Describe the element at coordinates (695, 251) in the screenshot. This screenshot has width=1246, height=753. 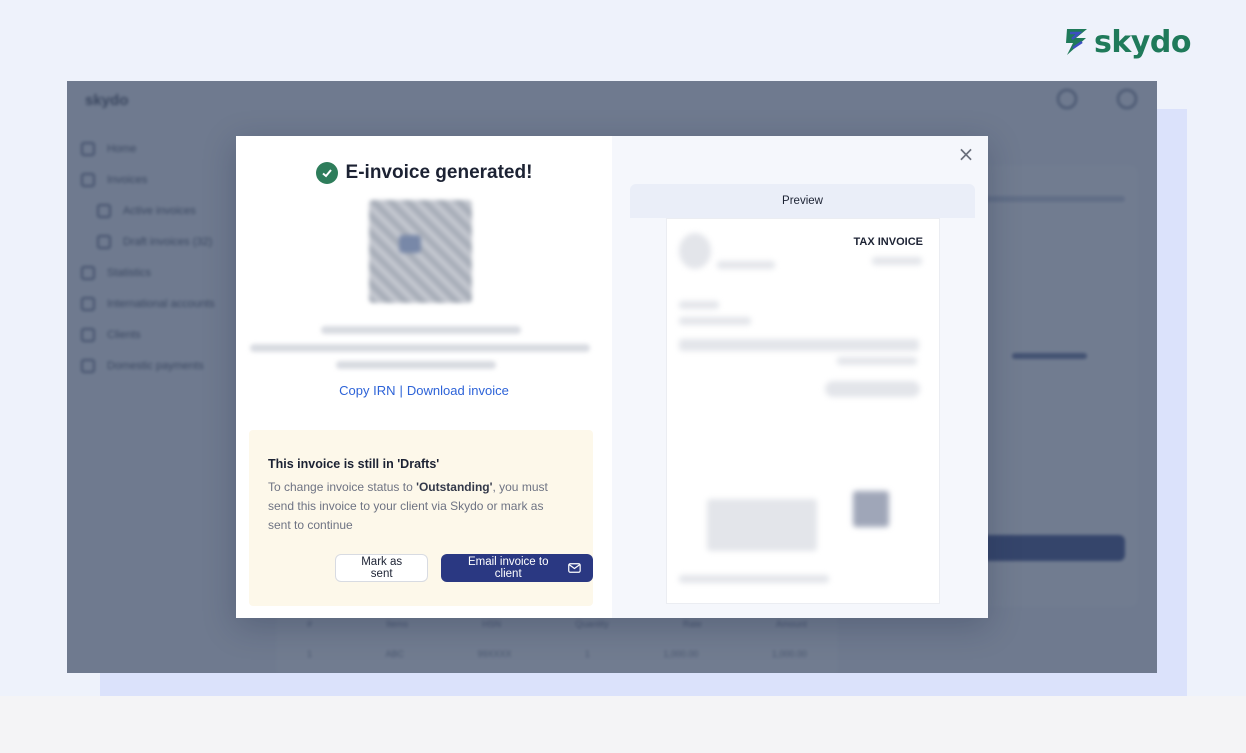
I see `company-logo` at that location.